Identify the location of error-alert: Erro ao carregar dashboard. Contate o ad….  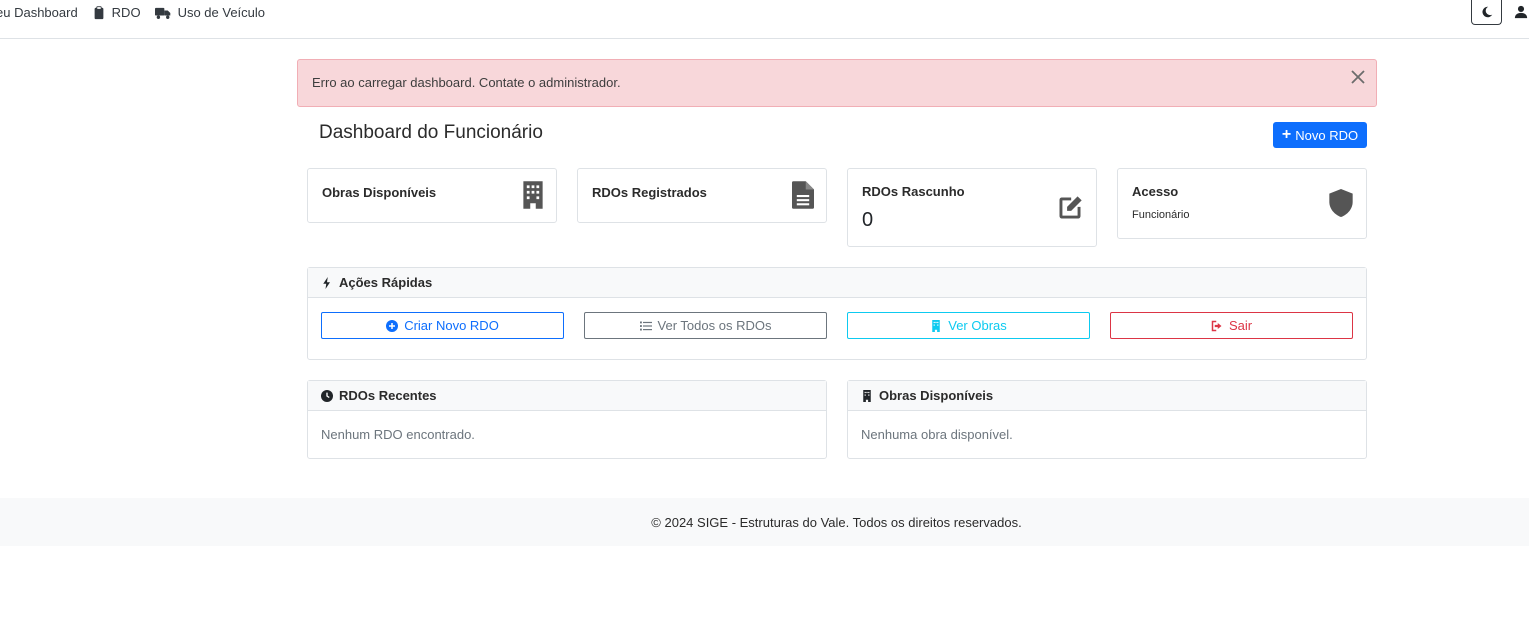
(837, 83).